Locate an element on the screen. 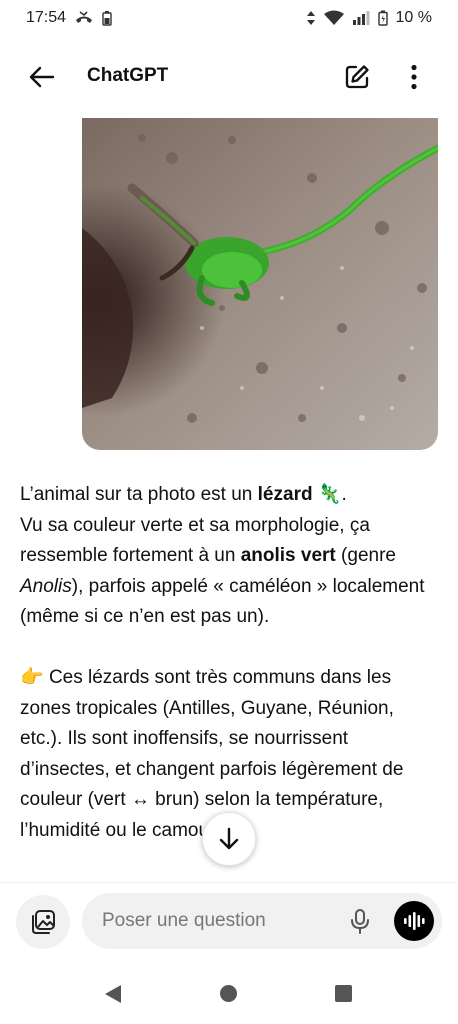  arrow-left-icon is located at coordinates (42, 77).